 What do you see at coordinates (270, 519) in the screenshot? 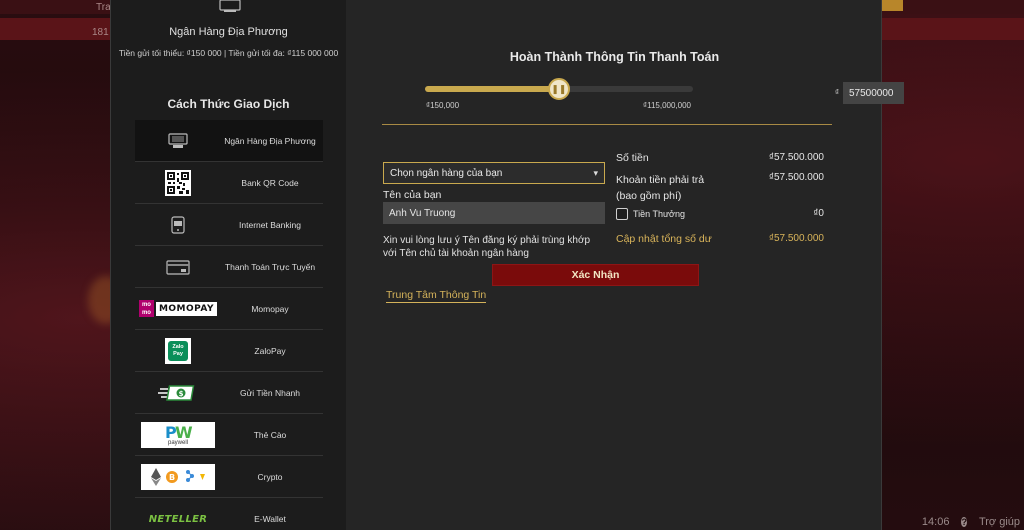
I see `method-label: E-Wallet` at bounding box center [270, 519].